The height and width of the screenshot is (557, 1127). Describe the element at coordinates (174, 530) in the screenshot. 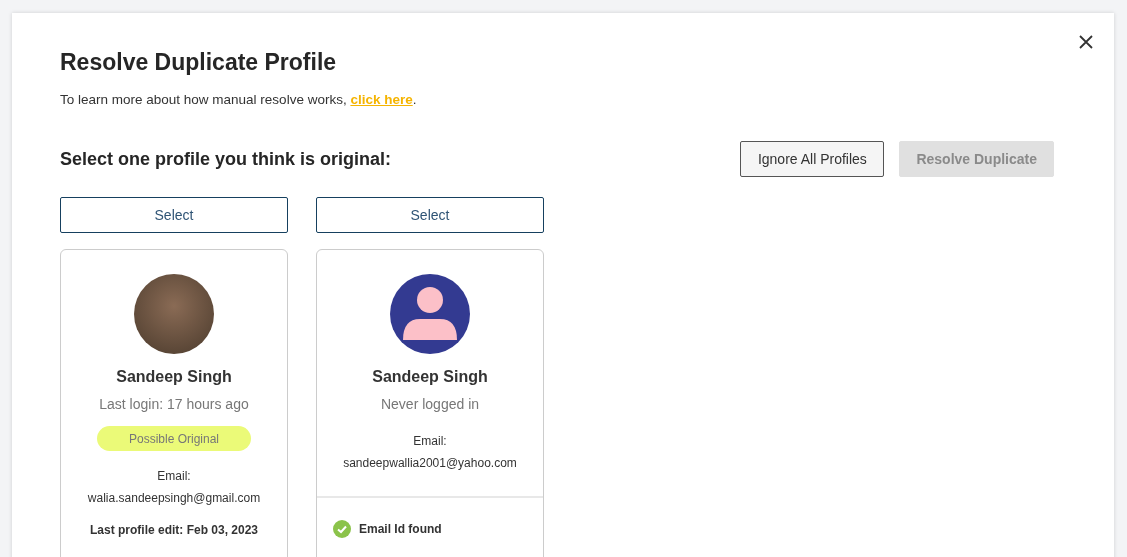

I see `last-edit-text: Last profile edit: Feb 03, 2023` at that location.